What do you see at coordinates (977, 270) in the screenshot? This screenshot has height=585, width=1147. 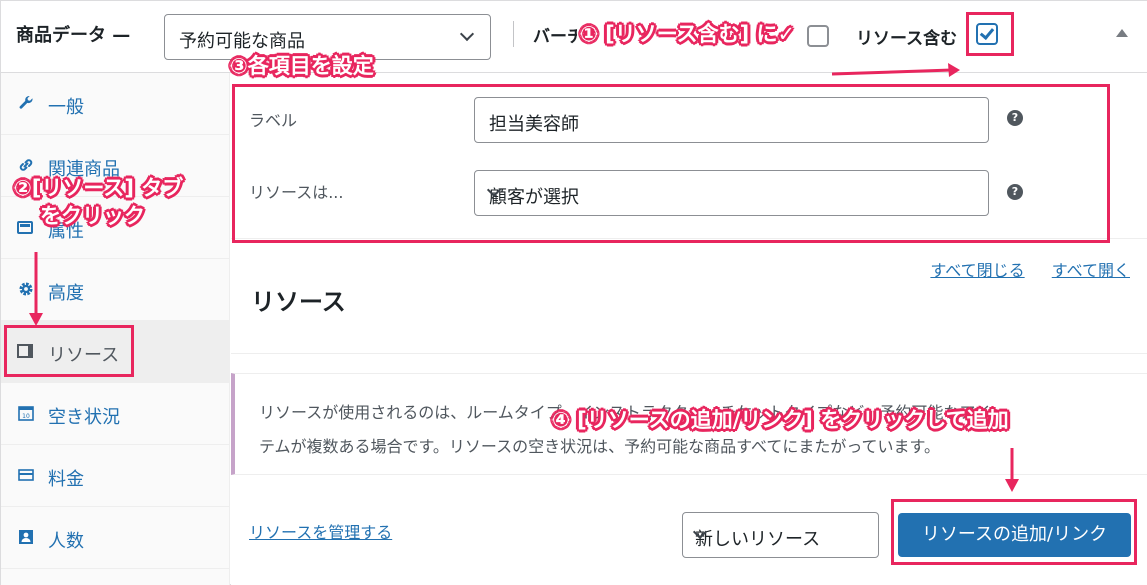 I see `close-all-link: すべて閉じる` at bounding box center [977, 270].